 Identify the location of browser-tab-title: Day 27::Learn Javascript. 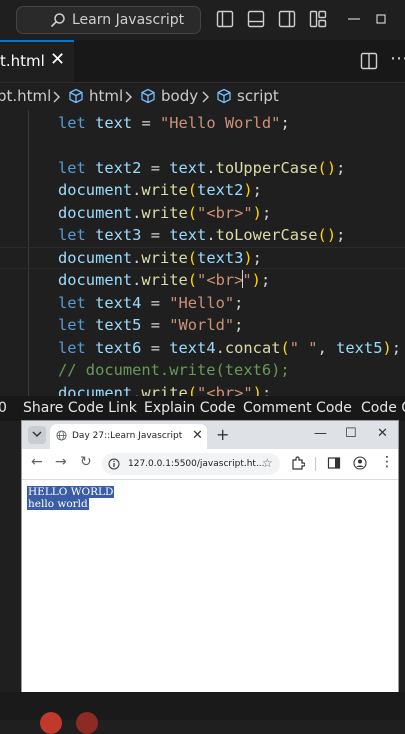
(127, 436).